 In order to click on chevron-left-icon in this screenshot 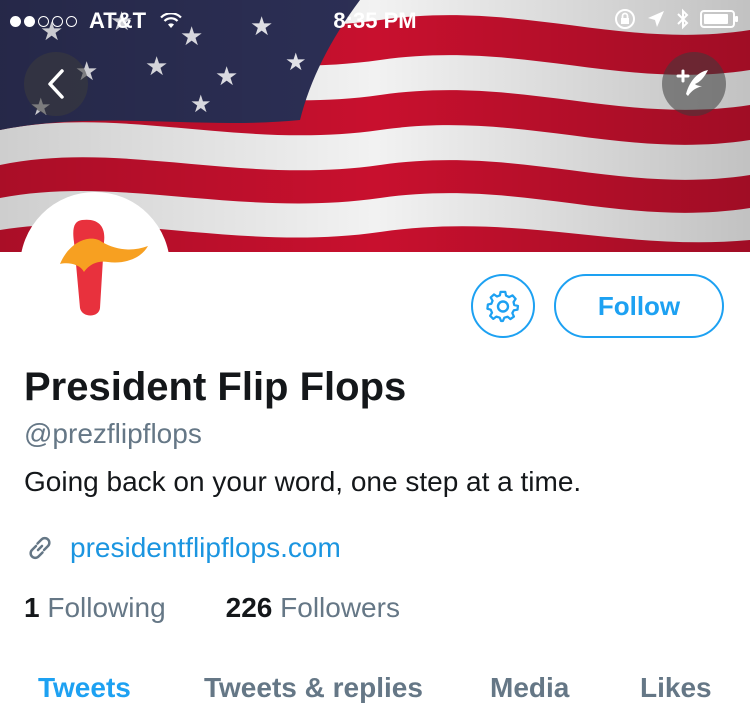, I will do `click(56, 84)`.